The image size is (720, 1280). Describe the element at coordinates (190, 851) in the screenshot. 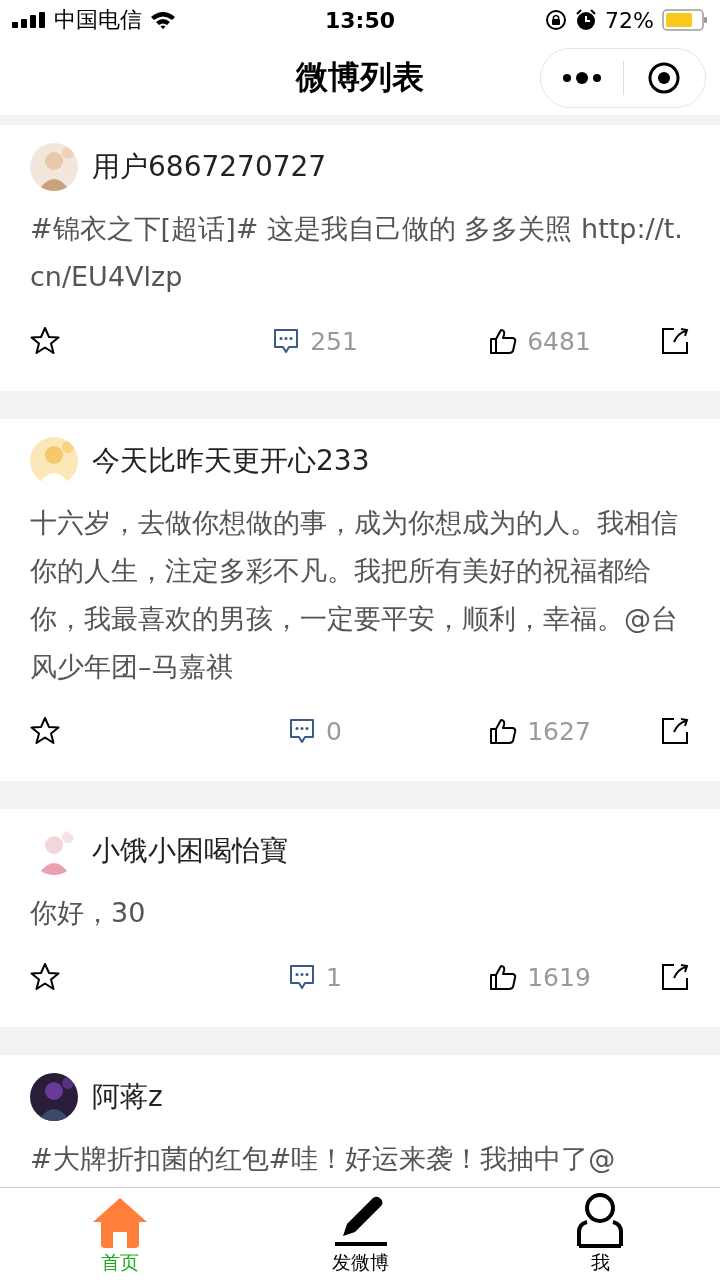

I see `user-name: 小饿小困喝怡寶` at that location.